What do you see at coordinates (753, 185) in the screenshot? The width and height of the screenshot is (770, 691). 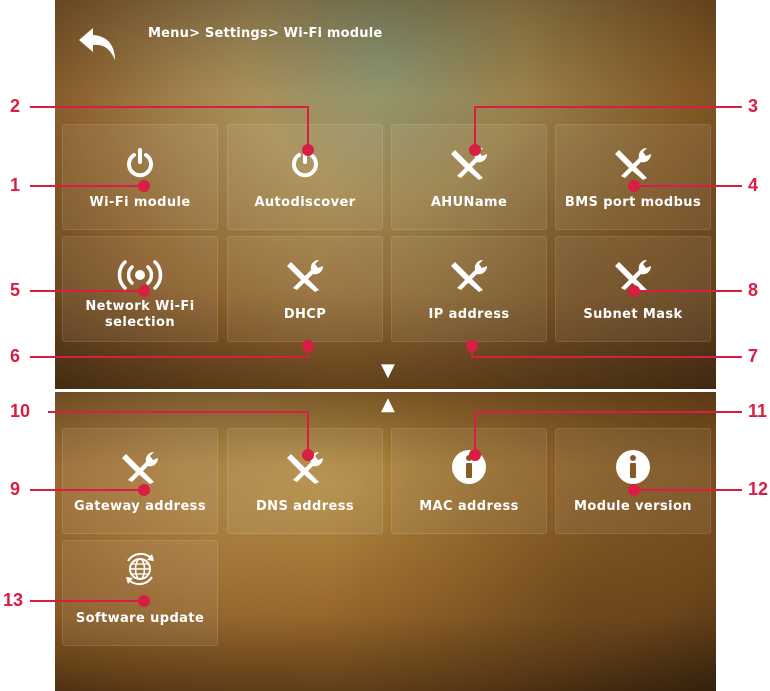 I see `callout-number: 4` at bounding box center [753, 185].